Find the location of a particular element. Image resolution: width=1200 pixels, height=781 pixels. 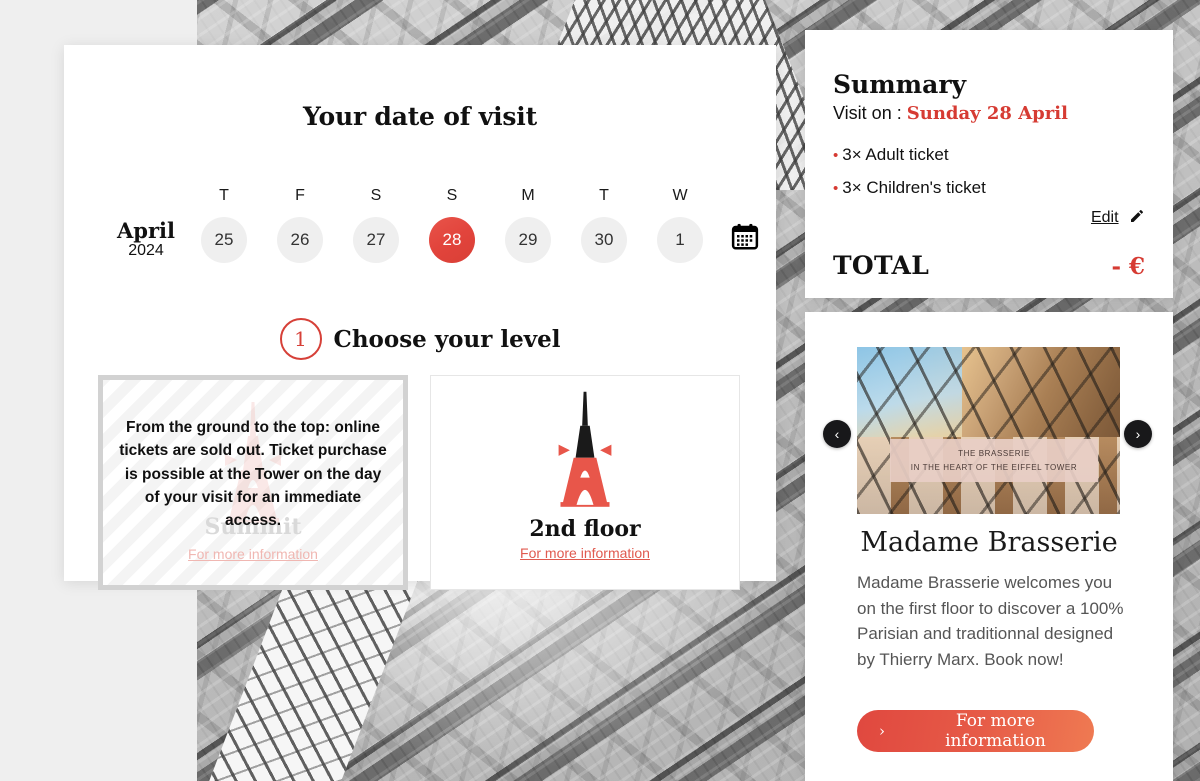

calendar-icon is located at coordinates (745, 236).